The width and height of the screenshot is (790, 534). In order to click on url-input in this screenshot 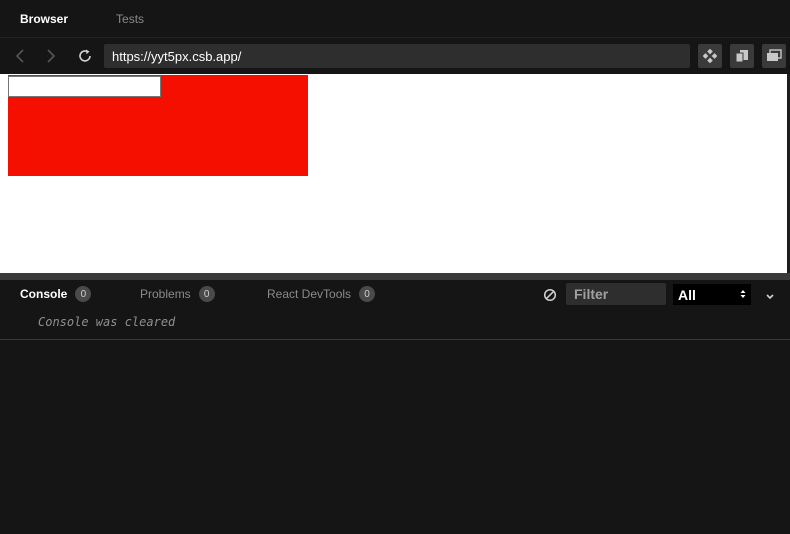, I will do `click(397, 56)`.